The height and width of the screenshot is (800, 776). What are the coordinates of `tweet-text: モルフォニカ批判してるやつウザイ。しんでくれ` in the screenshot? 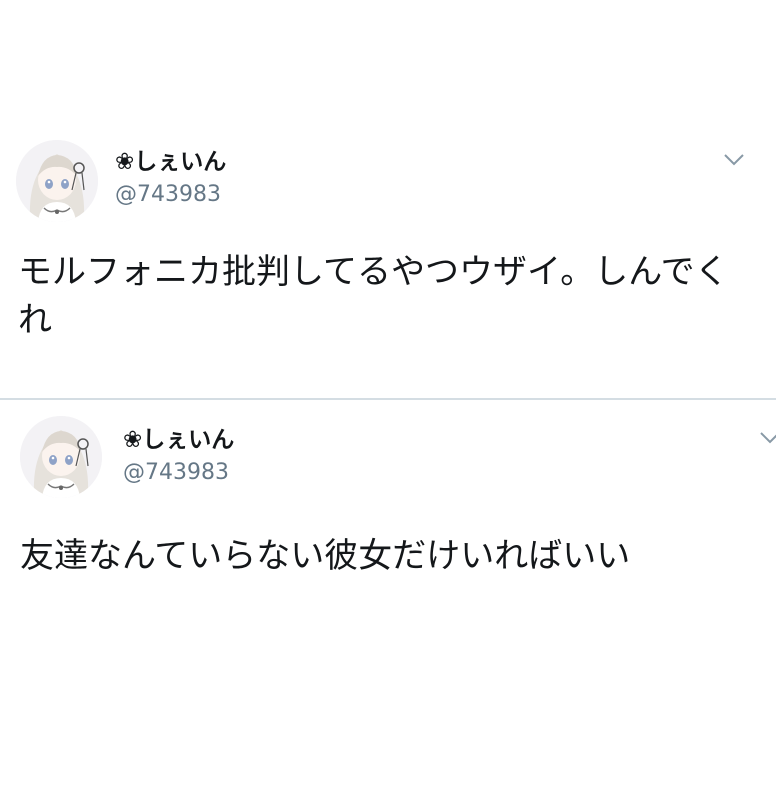 It's located at (373, 296).